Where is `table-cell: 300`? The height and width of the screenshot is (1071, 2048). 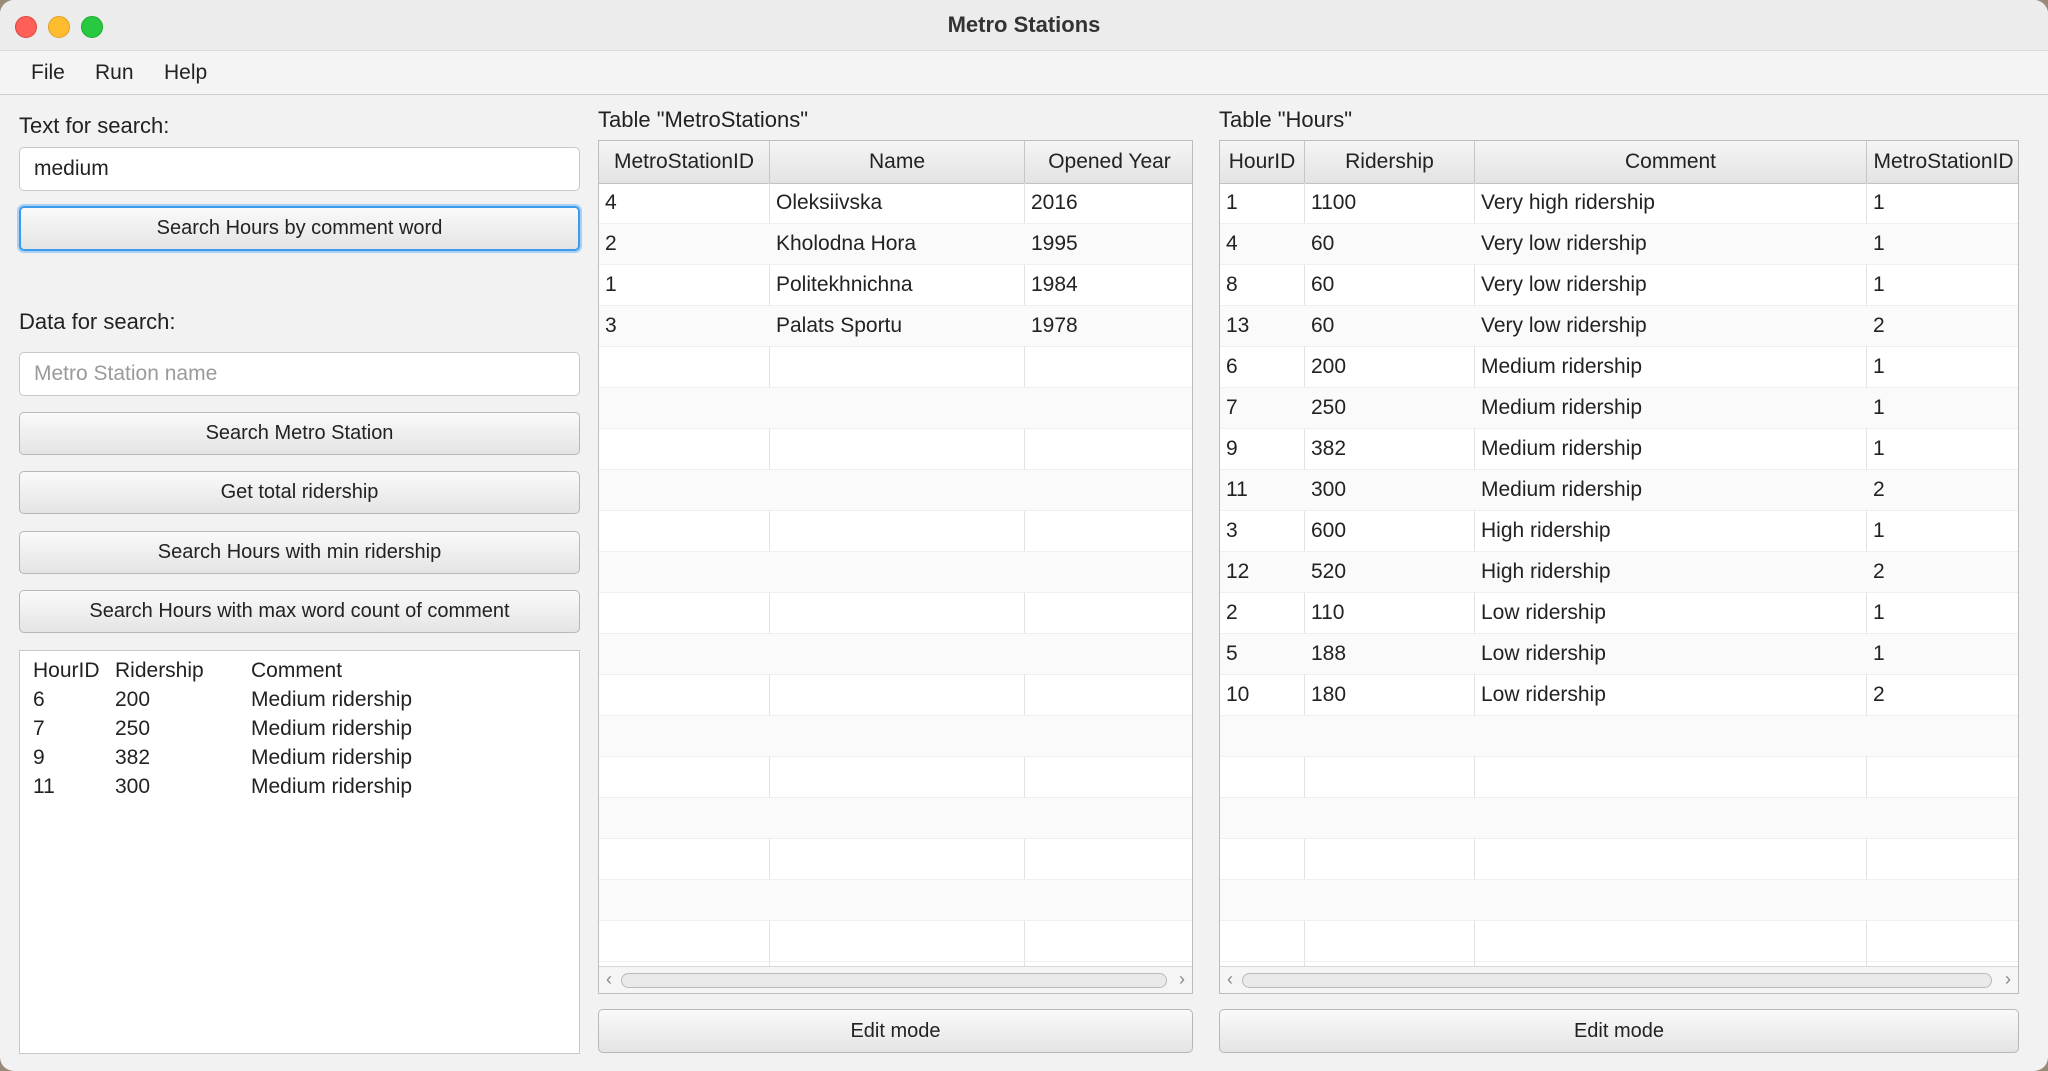 table-cell: 300 is located at coordinates (1390, 490).